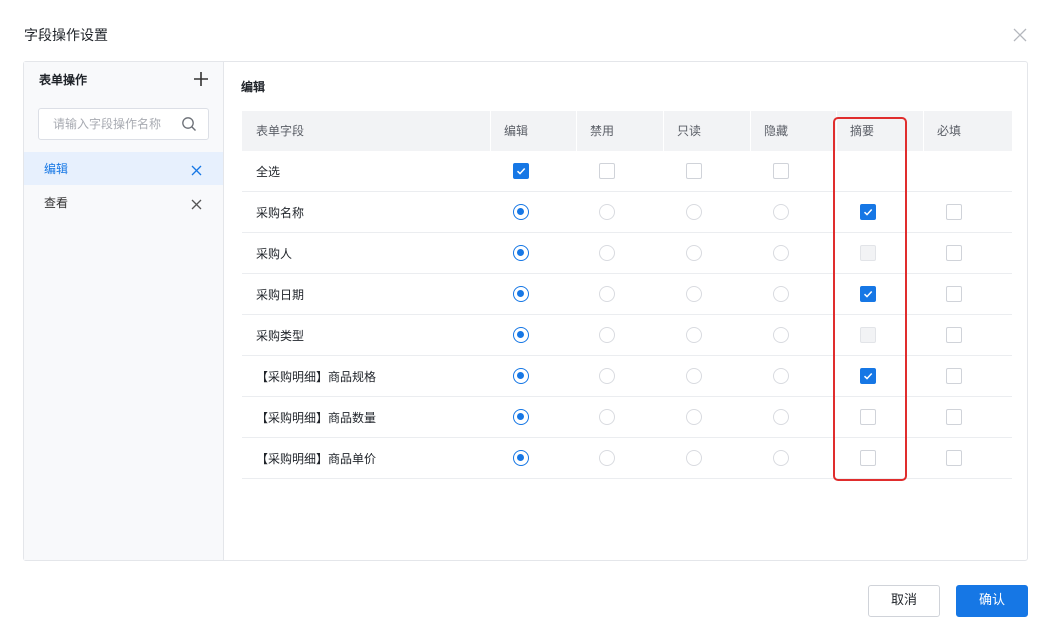  I want to click on column-header-readonly: 只读, so click(689, 131).